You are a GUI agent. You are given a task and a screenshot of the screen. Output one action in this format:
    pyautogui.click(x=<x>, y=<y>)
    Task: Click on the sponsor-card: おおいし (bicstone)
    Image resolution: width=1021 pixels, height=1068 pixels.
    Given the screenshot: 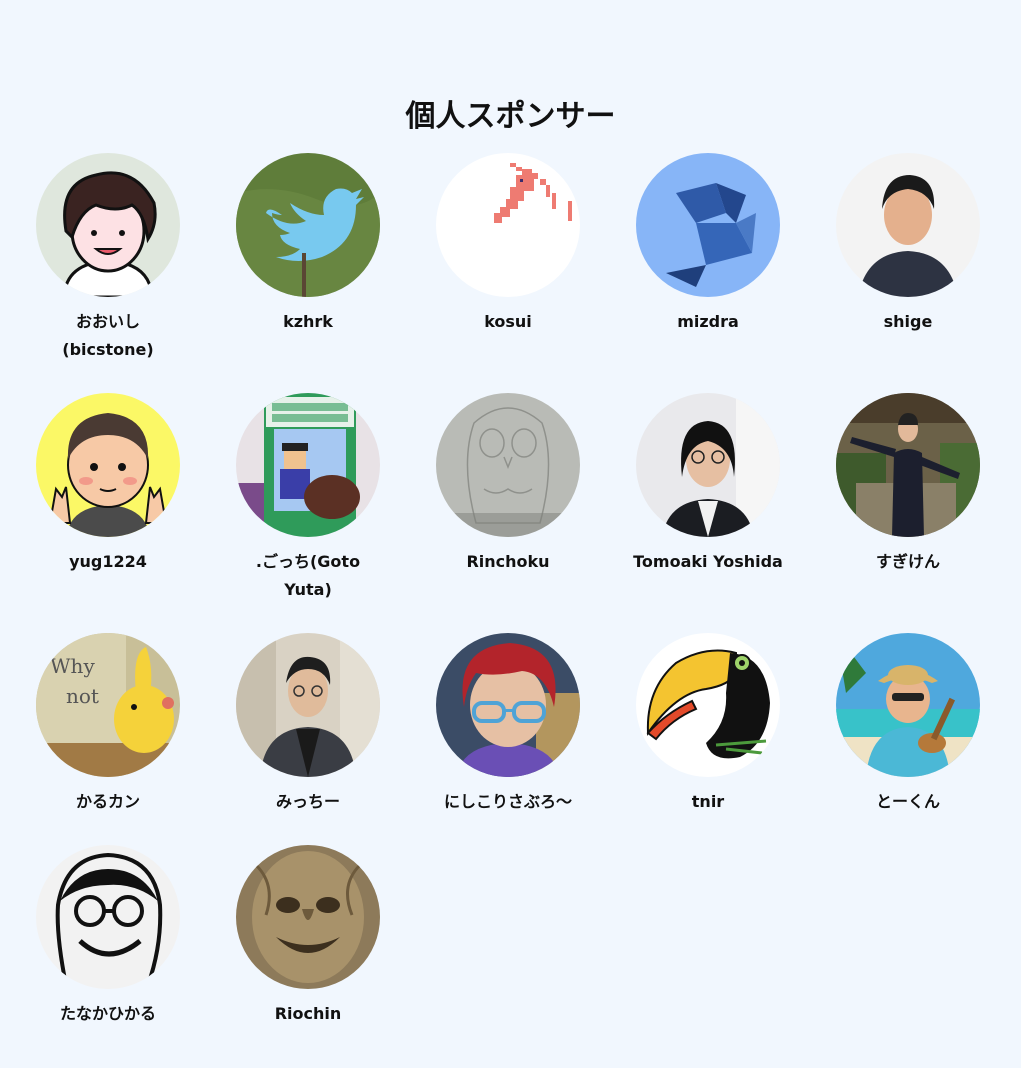 What is the action you would take?
    pyautogui.click(x=108, y=273)
    